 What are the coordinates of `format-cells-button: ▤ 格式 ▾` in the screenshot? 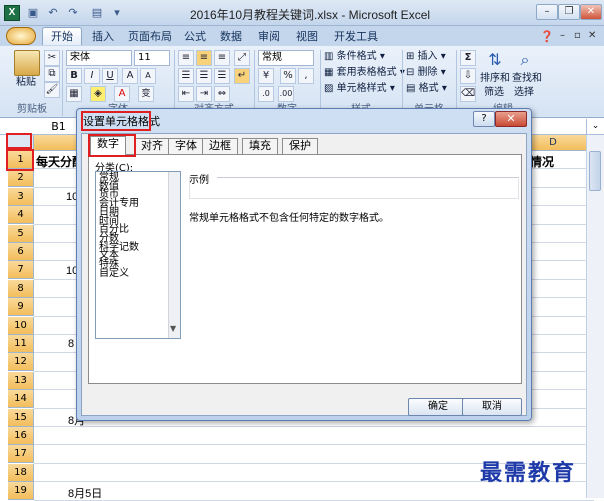 It's located at (426, 89).